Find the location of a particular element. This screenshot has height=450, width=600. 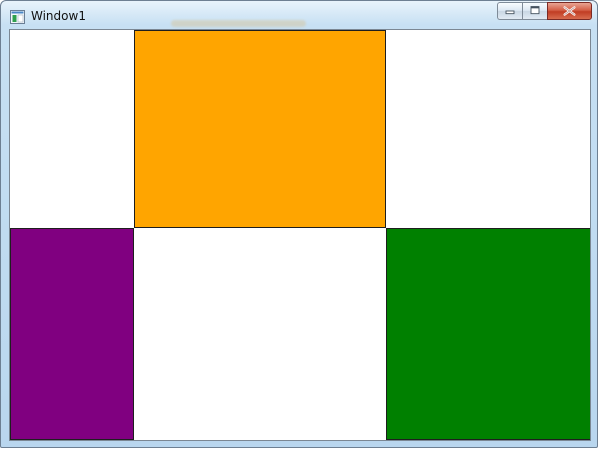

minimize-icon is located at coordinates (510, 12).